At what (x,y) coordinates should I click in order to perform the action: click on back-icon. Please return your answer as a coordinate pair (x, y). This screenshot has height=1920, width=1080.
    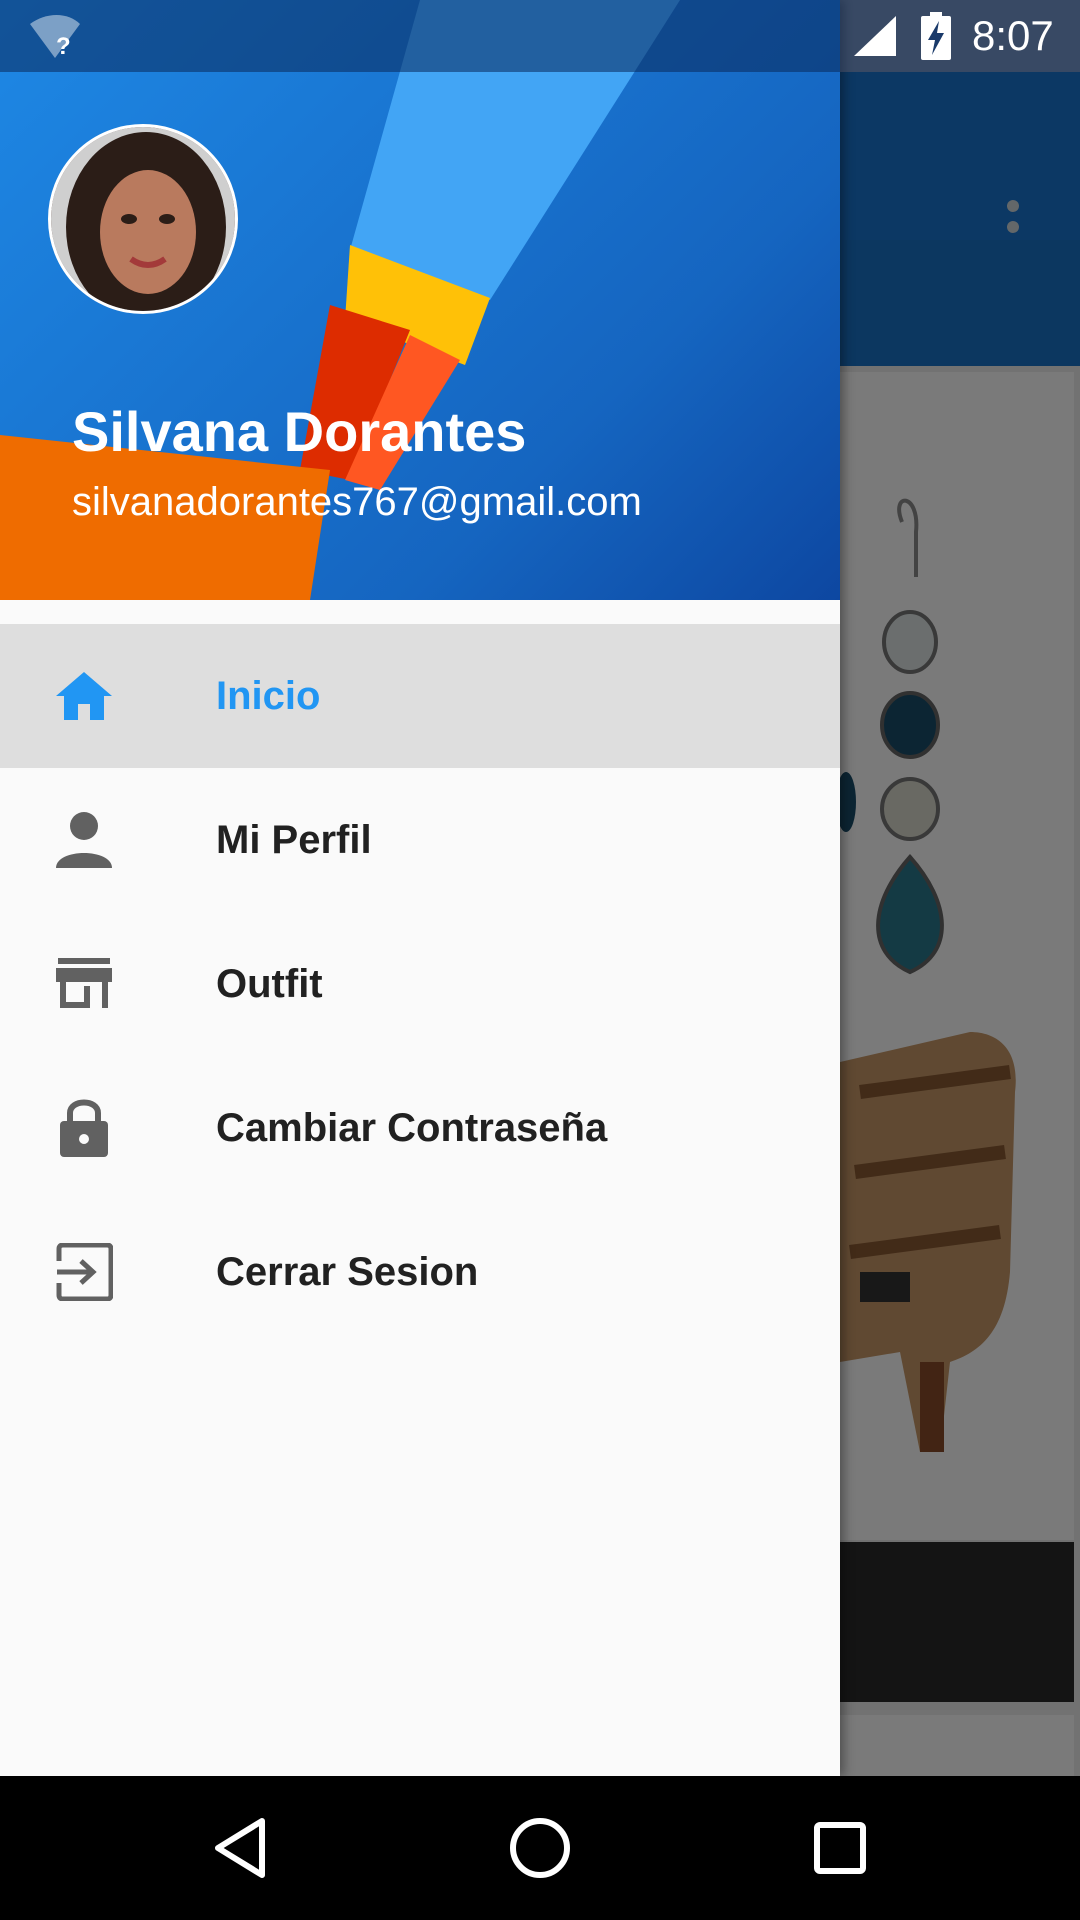
    Looking at the image, I should click on (240, 1848).